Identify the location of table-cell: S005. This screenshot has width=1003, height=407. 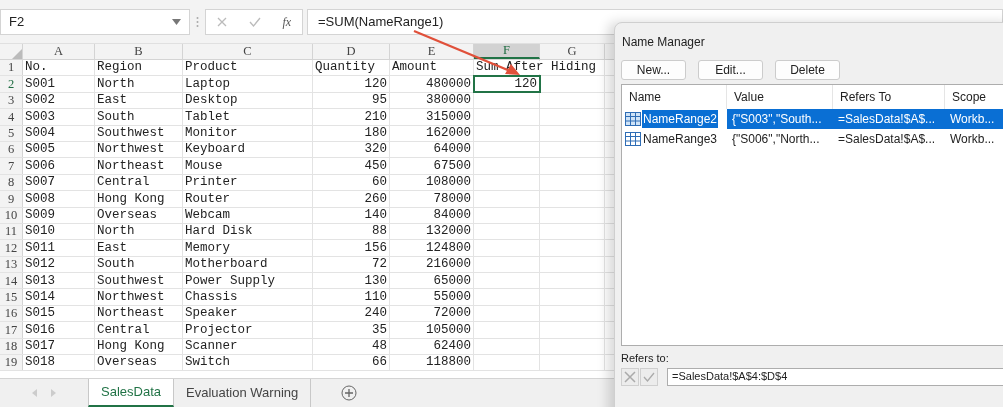
(40, 149).